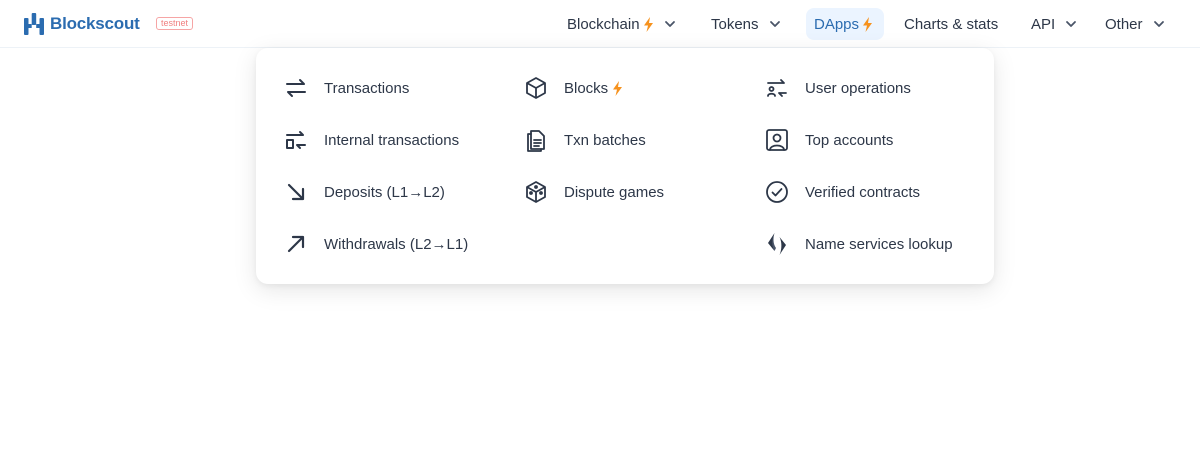 The image size is (1200, 450). Describe the element at coordinates (367, 88) in the screenshot. I see `menu-item-label: Transactions` at that location.